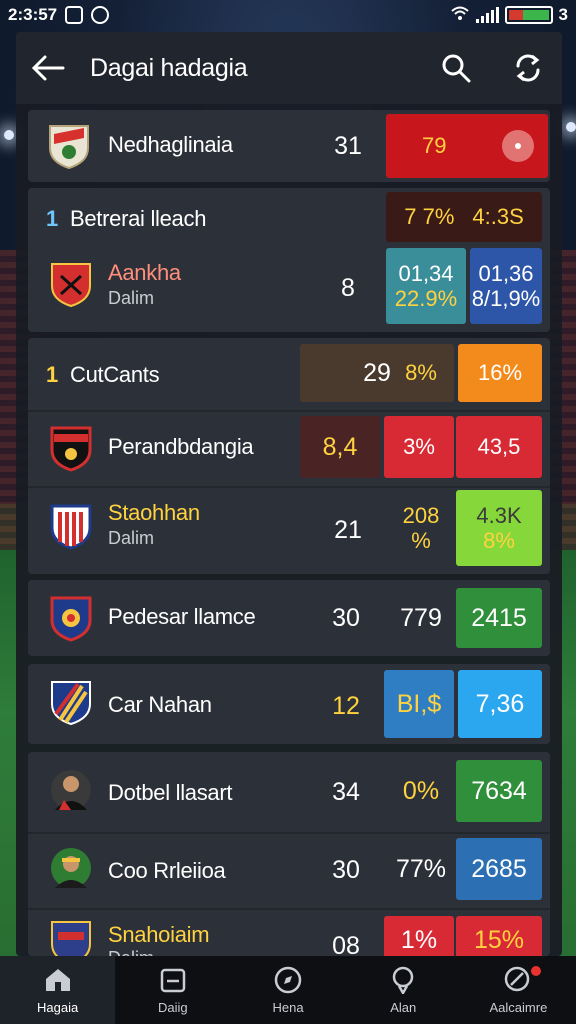  I want to click on nav-item-alerts: Aalcaimre, so click(518, 990).